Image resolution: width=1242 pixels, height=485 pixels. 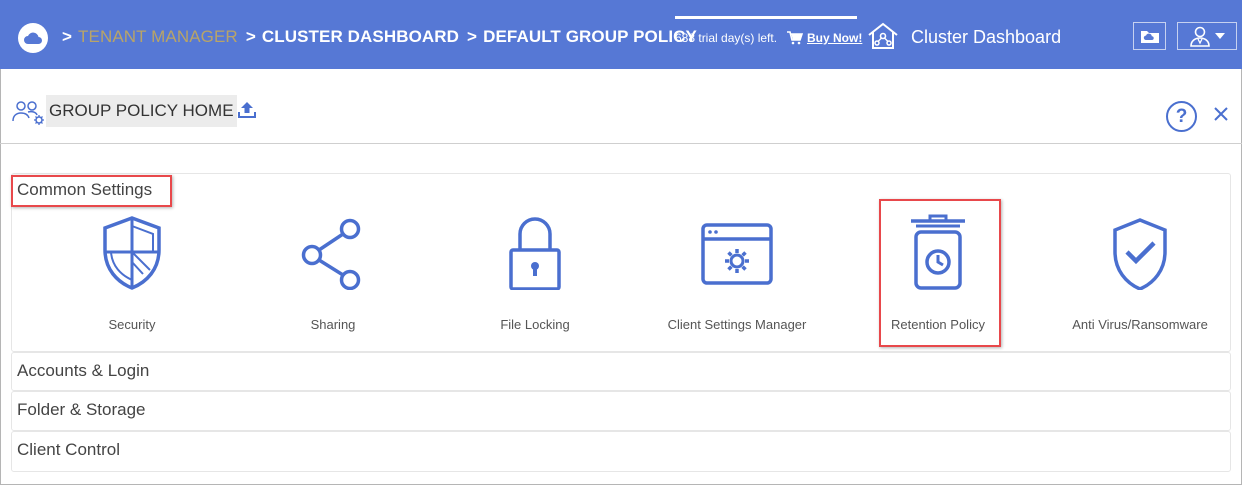 What do you see at coordinates (91, 191) in the screenshot?
I see `common-settings-highlight` at bounding box center [91, 191].